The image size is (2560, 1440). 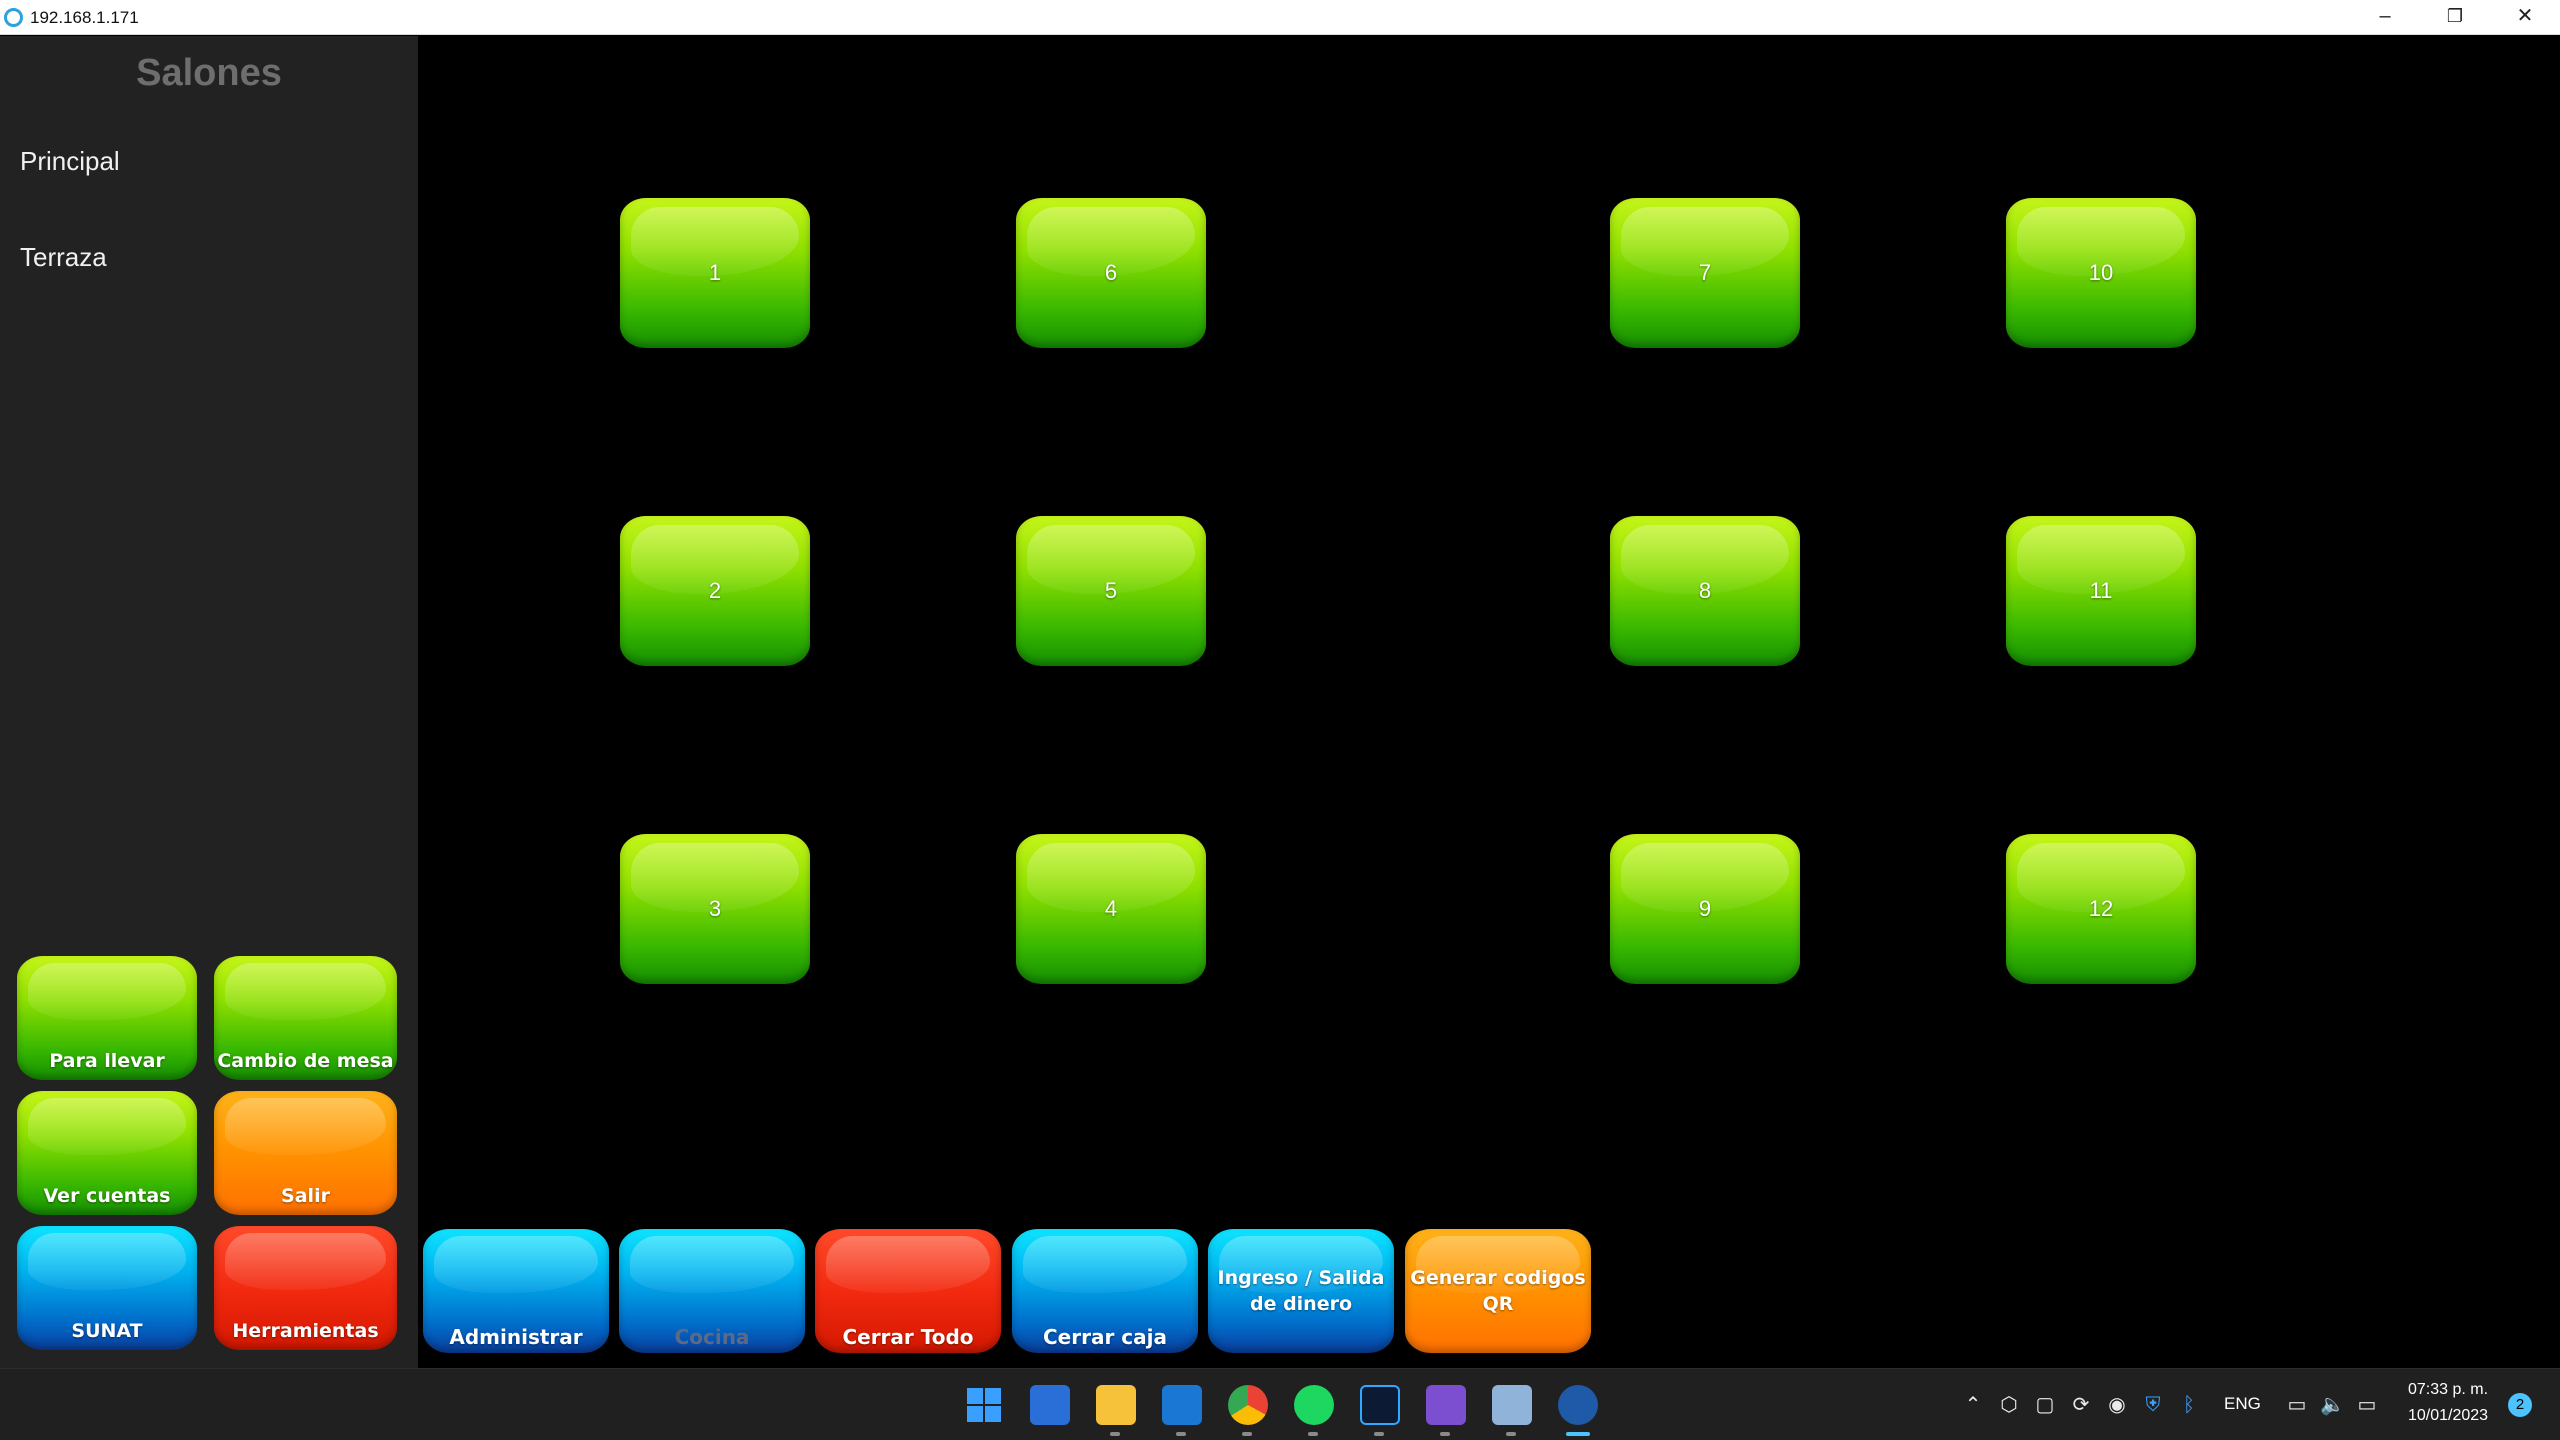 I want to click on table-number: 7, so click(x=1705, y=272).